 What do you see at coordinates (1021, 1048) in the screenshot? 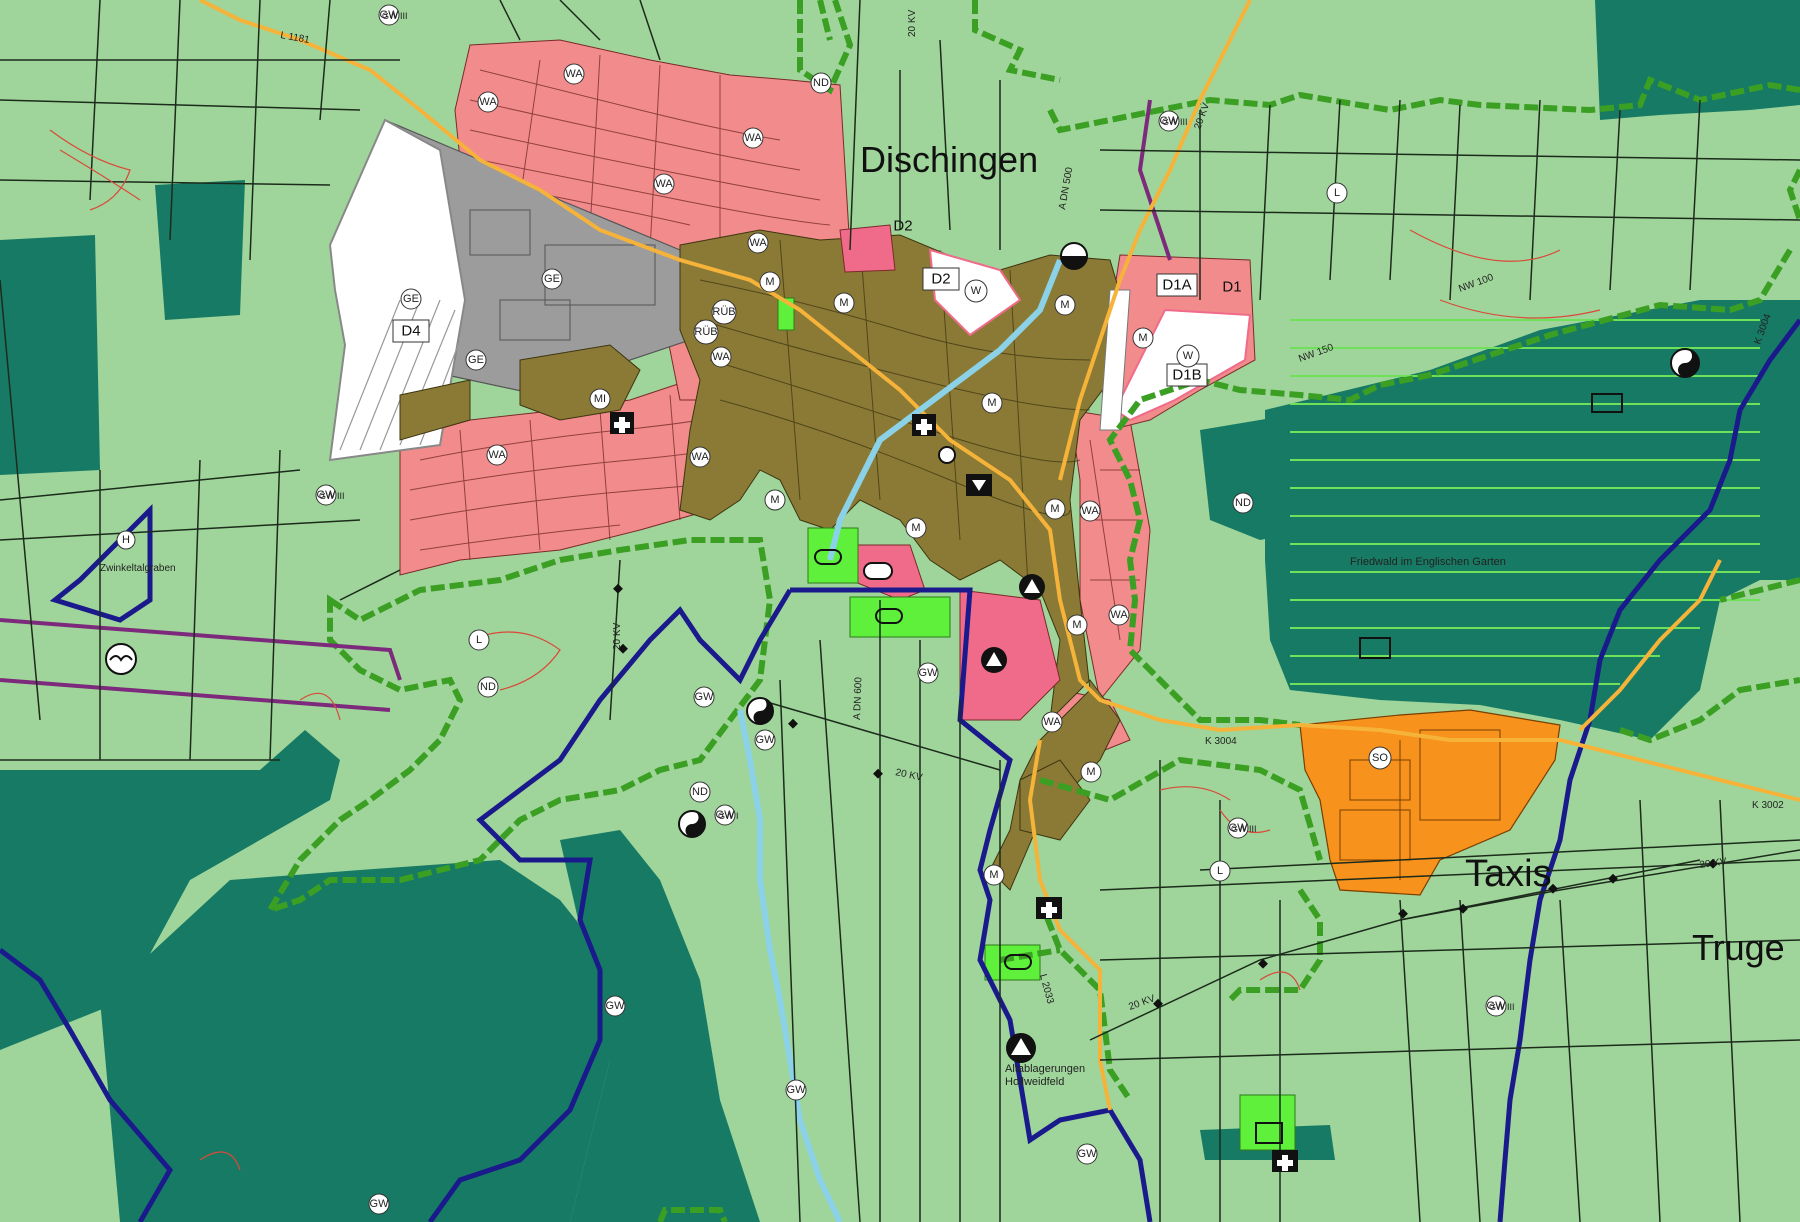
I see `altablagerungen-triangle-icon` at bounding box center [1021, 1048].